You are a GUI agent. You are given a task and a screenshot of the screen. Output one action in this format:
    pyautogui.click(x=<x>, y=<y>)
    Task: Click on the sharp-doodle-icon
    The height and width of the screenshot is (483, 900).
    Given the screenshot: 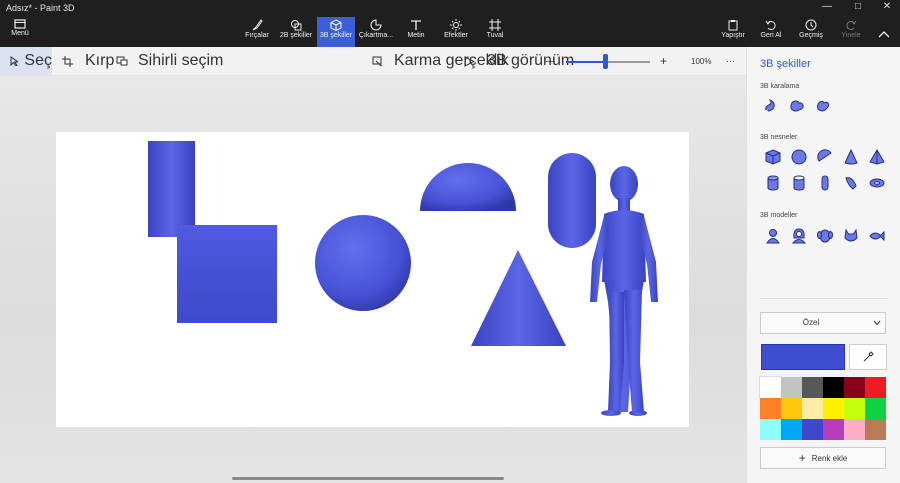 What is the action you would take?
    pyautogui.click(x=771, y=105)
    